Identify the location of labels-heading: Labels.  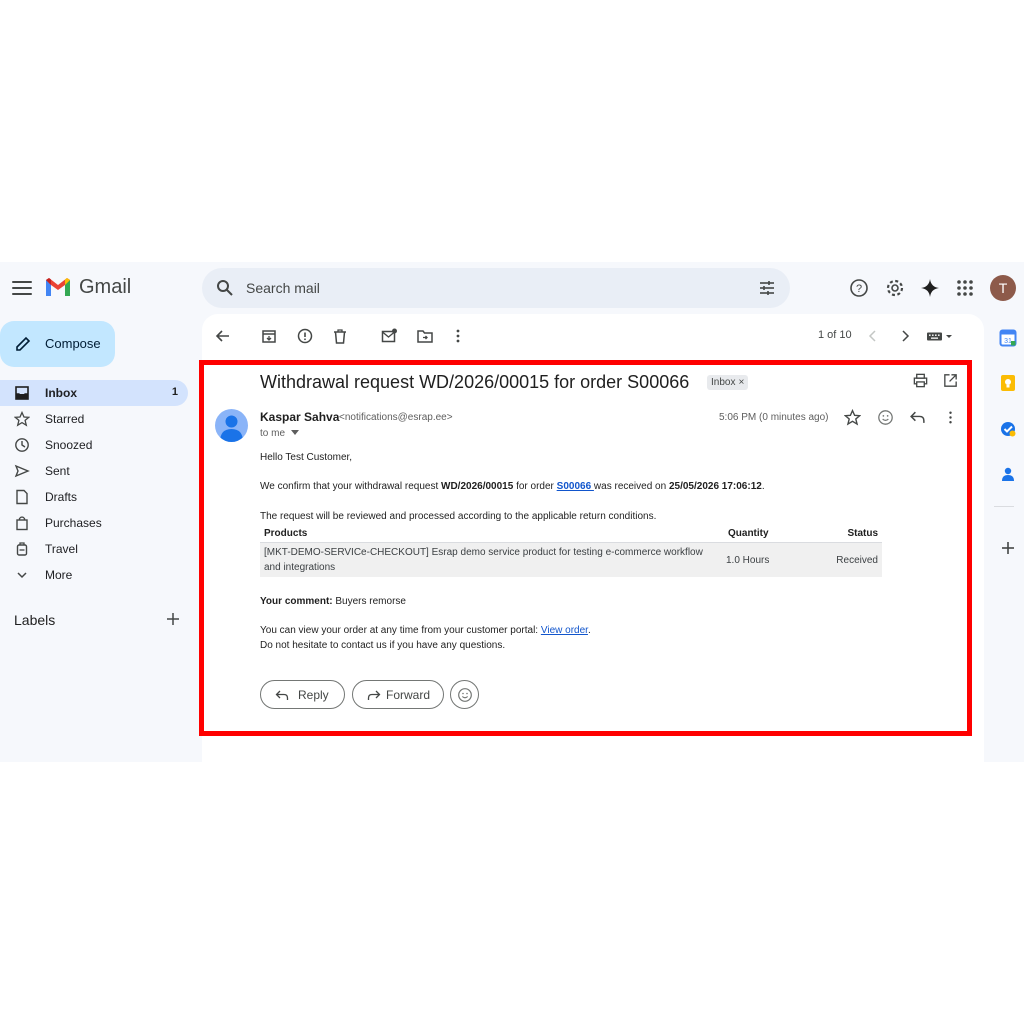
(35, 620).